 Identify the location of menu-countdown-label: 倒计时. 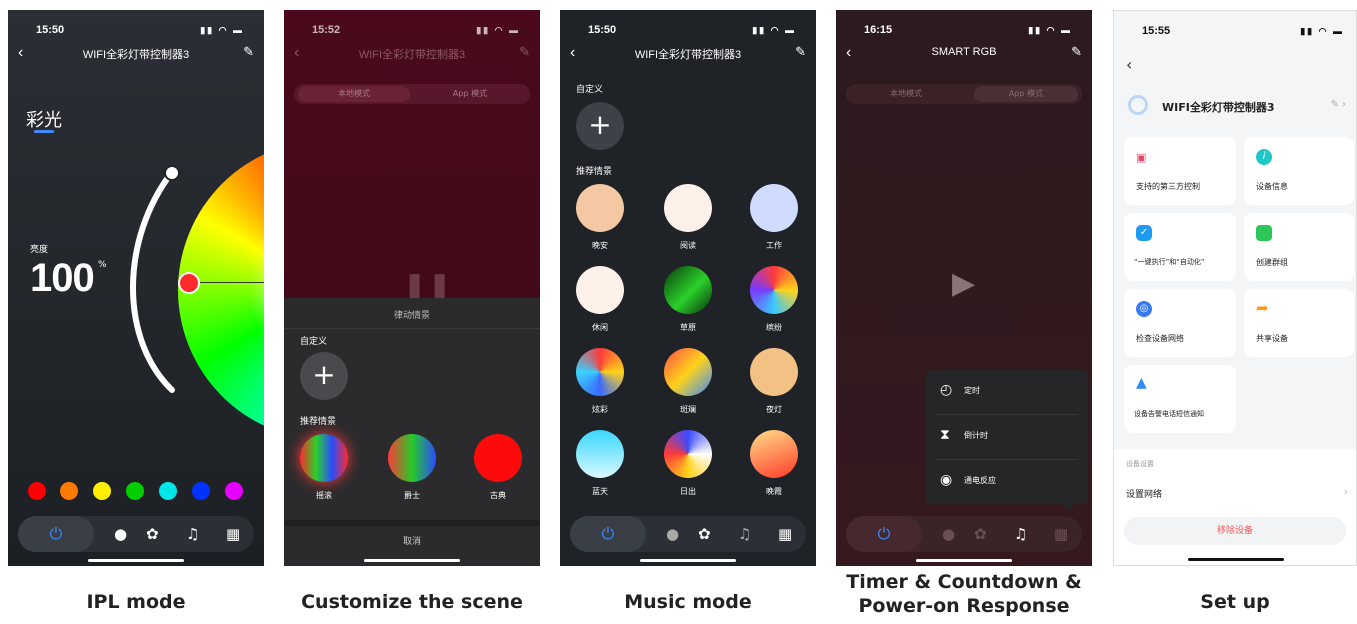
(976, 435).